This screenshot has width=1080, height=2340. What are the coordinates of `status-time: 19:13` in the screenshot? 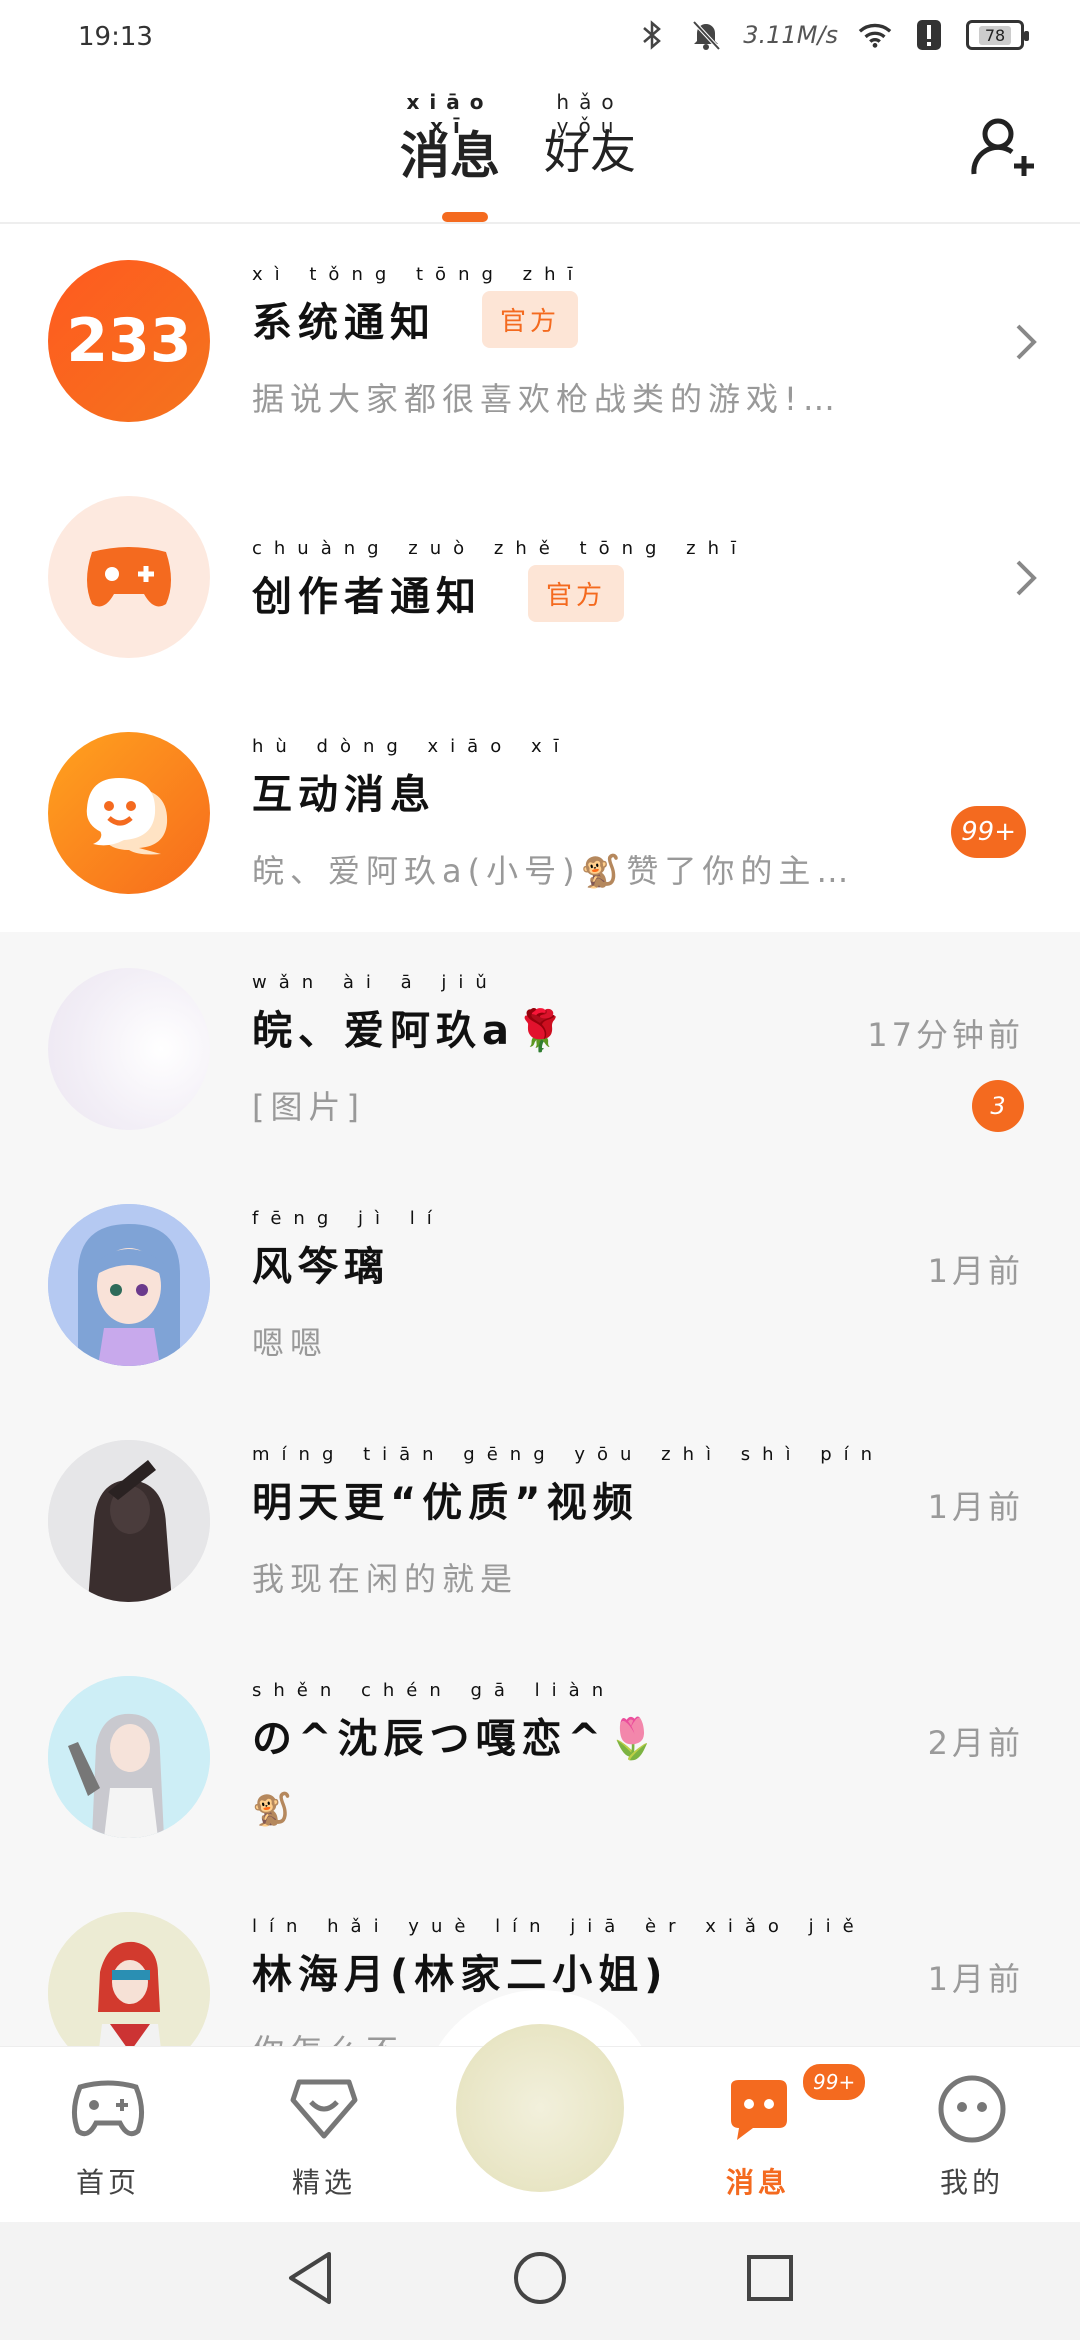 It's located at (115, 37).